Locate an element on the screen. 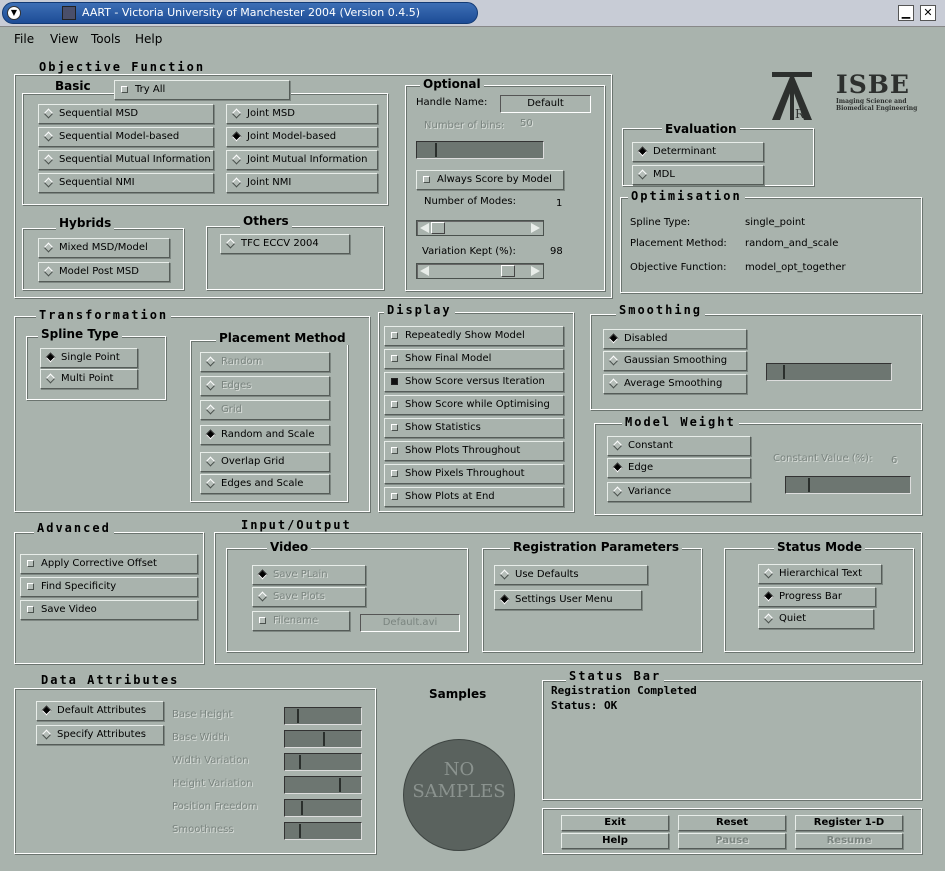 The height and width of the screenshot is (871, 945). variation-kept-slider is located at coordinates (480, 271).